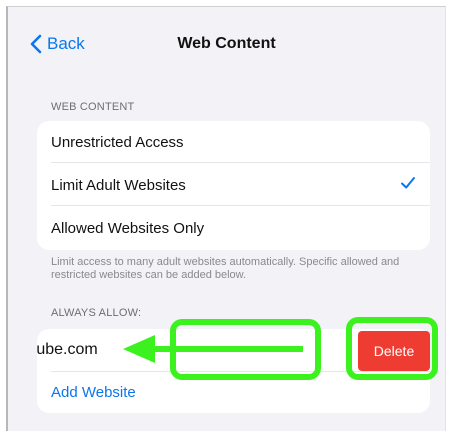 The width and height of the screenshot is (452, 437). Describe the element at coordinates (233, 228) in the screenshot. I see `option-allowed-websites-only: Allowed Websites Only` at that location.